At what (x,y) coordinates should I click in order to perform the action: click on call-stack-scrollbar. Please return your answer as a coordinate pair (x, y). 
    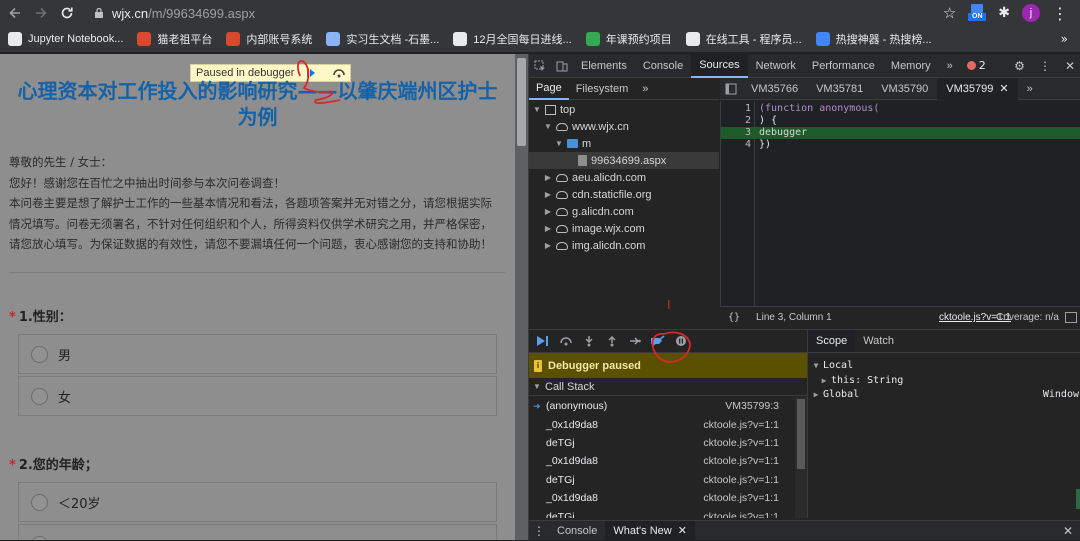
    Looking at the image, I should click on (801, 457).